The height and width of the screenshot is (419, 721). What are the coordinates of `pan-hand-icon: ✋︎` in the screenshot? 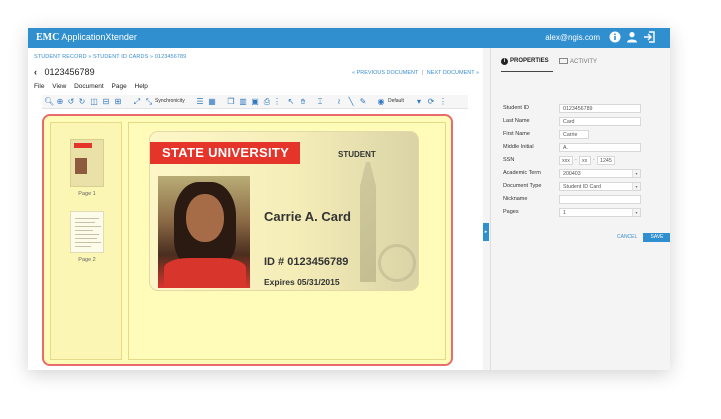 It's located at (303, 101).